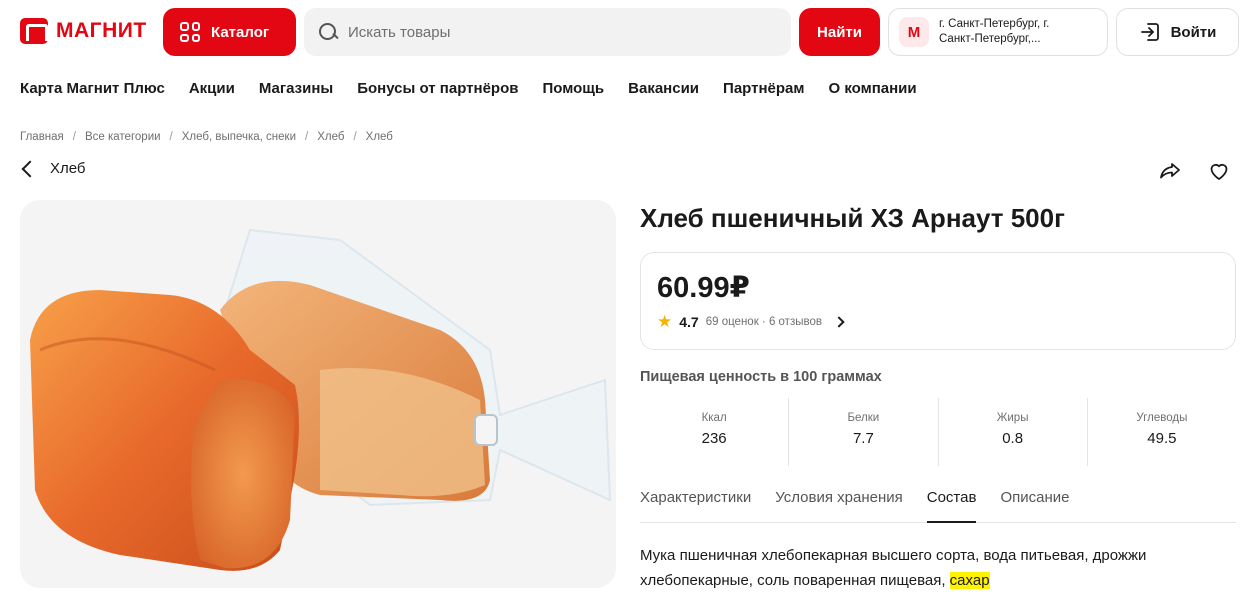 The height and width of the screenshot is (602, 1251). I want to click on tab-composition: Состав, so click(951, 503).